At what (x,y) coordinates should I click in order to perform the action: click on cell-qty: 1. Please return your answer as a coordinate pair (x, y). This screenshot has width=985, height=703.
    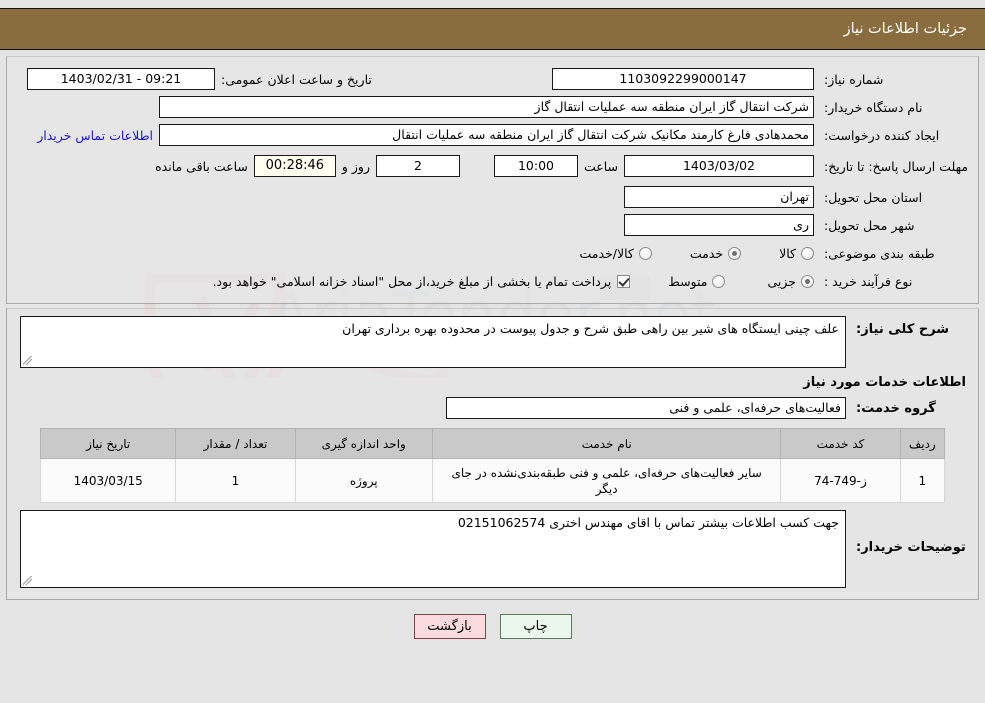
    Looking at the image, I should click on (235, 480).